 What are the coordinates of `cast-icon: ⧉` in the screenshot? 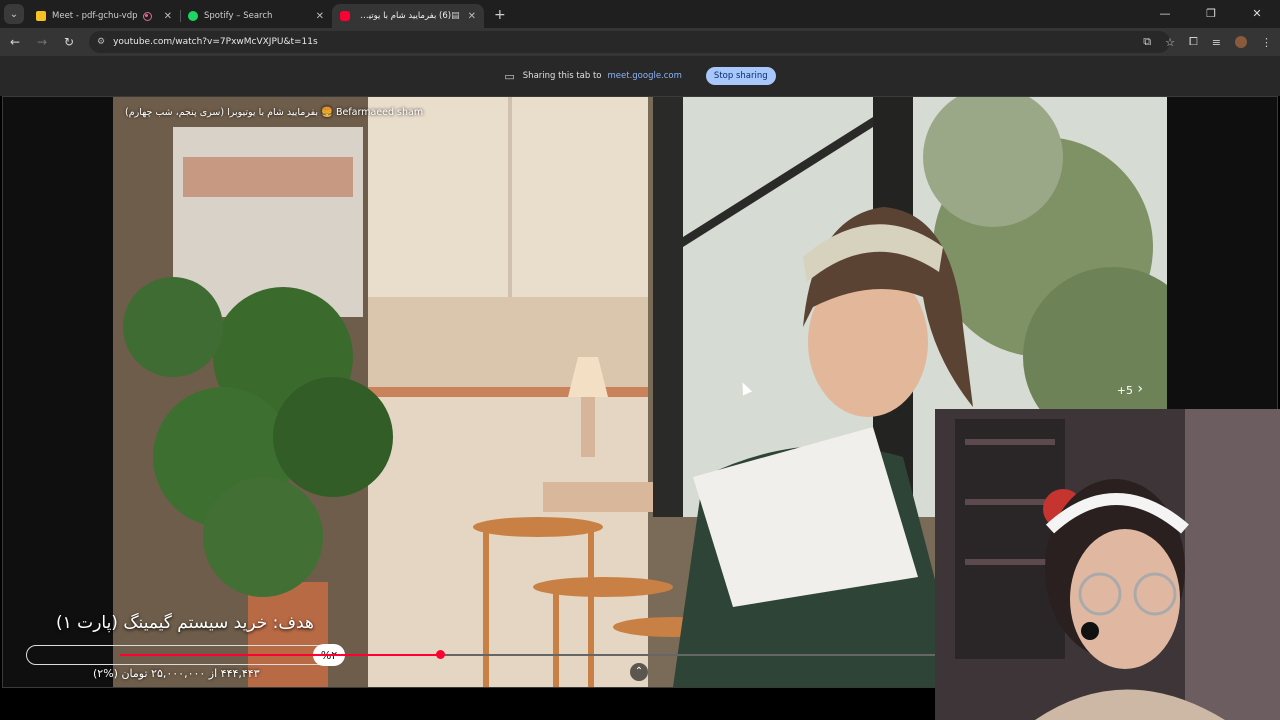 It's located at (1147, 42).